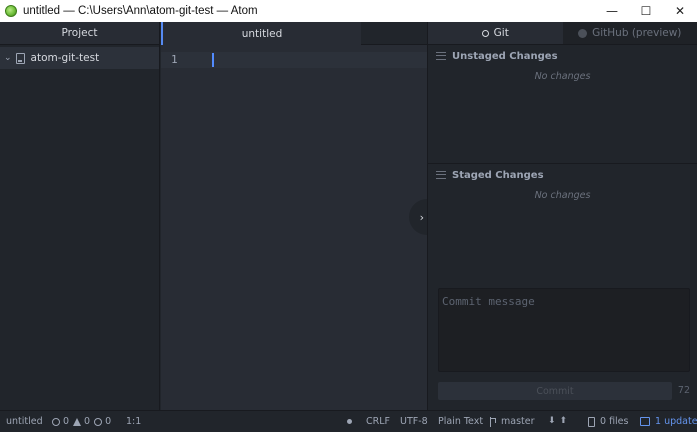 Image resolution: width=697 pixels, height=432 pixels. What do you see at coordinates (378, 421) in the screenshot?
I see `line-ending-selector: CRLF` at bounding box center [378, 421].